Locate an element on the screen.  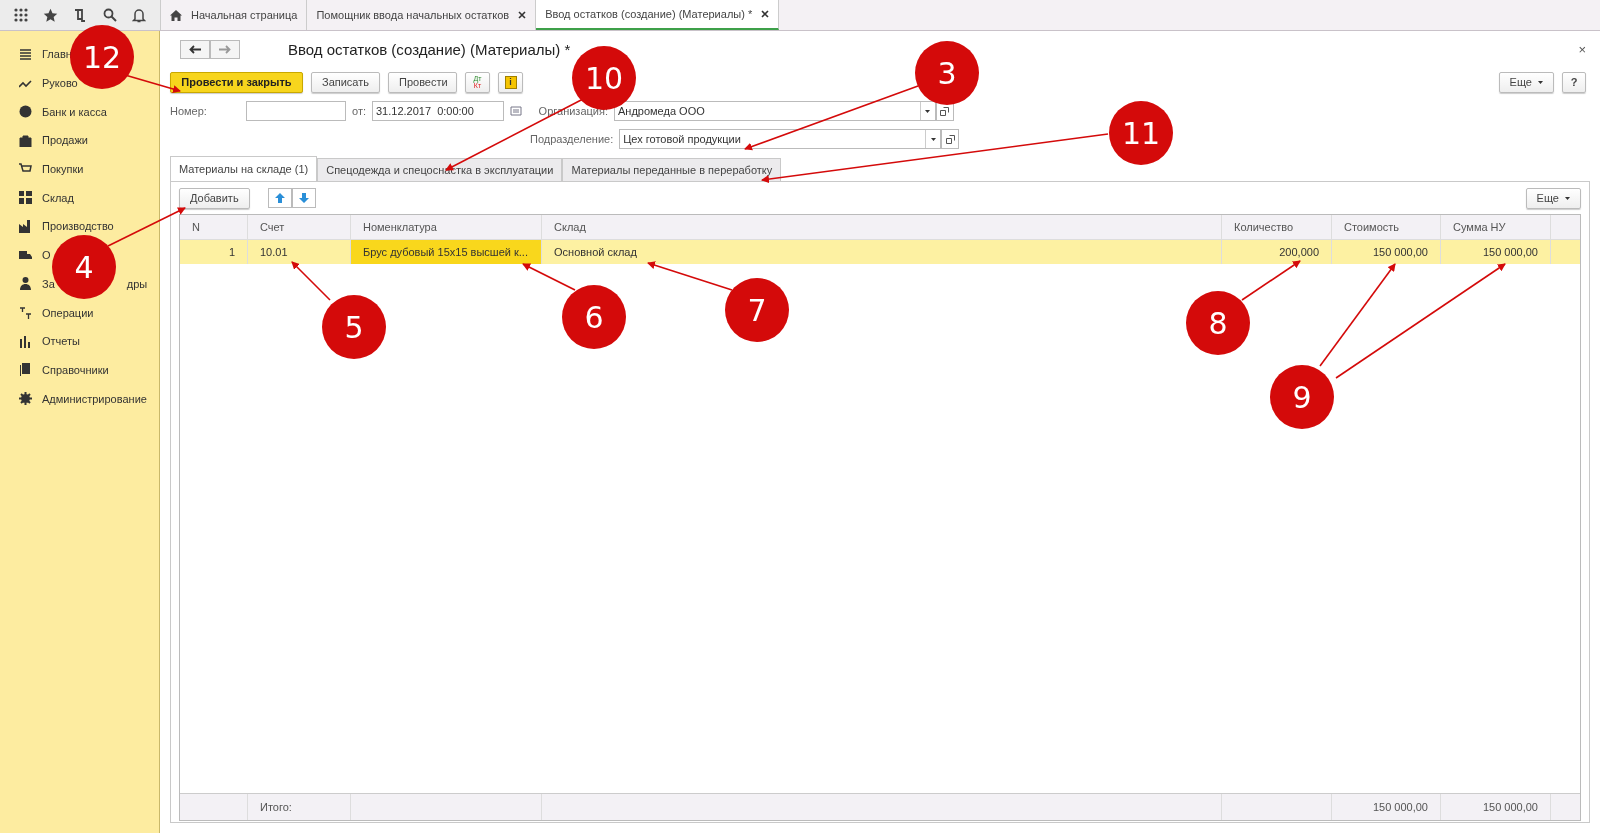
sidebar-item: О is located at coordinates (46, 255).